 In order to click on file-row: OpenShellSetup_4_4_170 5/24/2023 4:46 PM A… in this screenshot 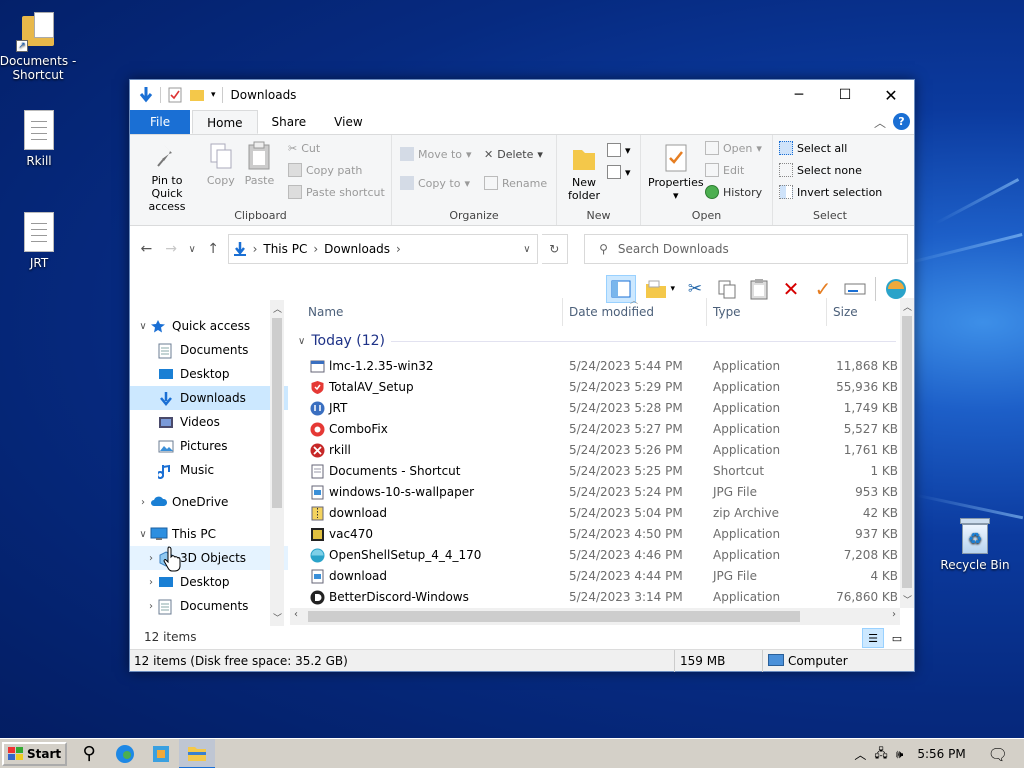, I will do `click(595, 555)`.